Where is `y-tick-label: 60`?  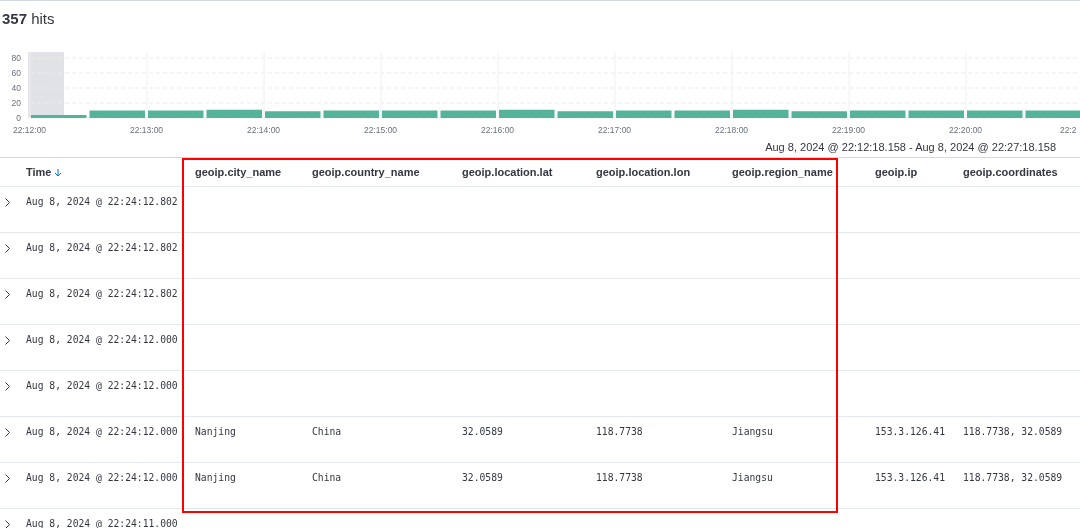
y-tick-label: 60 is located at coordinates (16, 73).